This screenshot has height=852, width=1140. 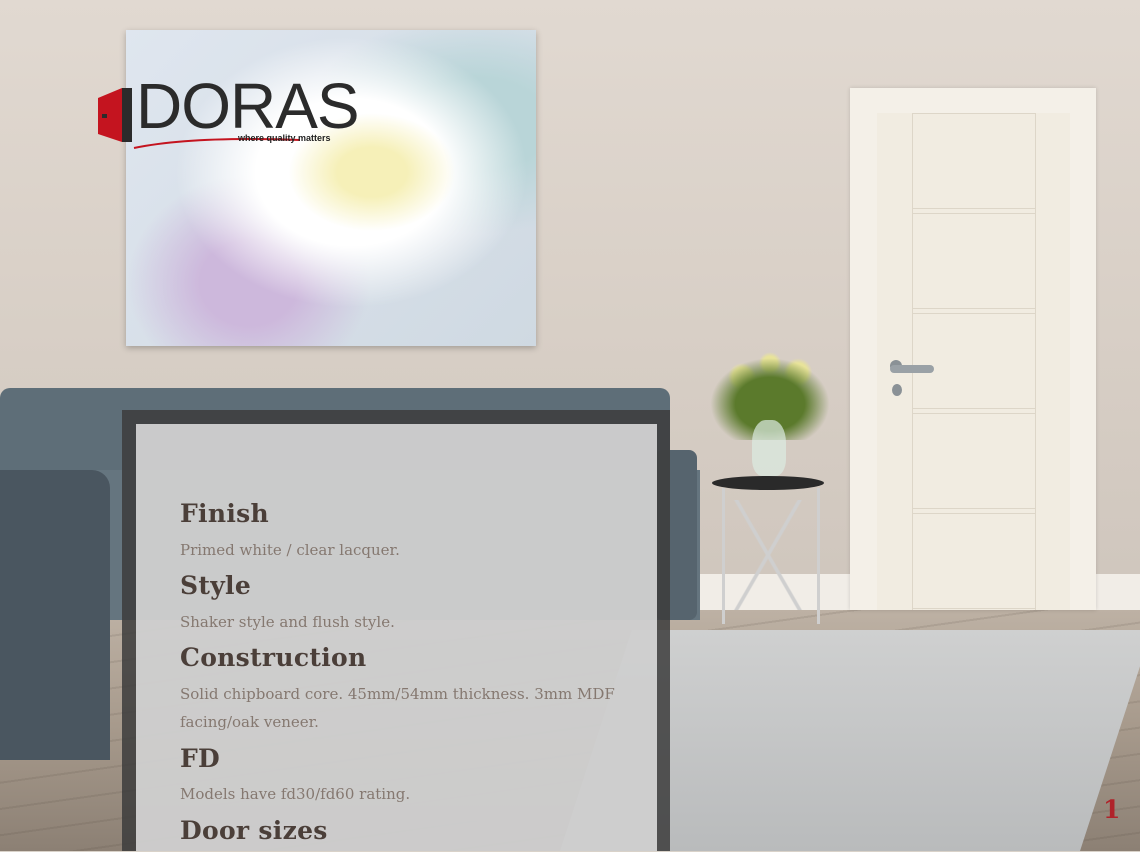 I want to click on spec-fd: FD Models have fd30/fd60 rating., so click(x=415, y=776).